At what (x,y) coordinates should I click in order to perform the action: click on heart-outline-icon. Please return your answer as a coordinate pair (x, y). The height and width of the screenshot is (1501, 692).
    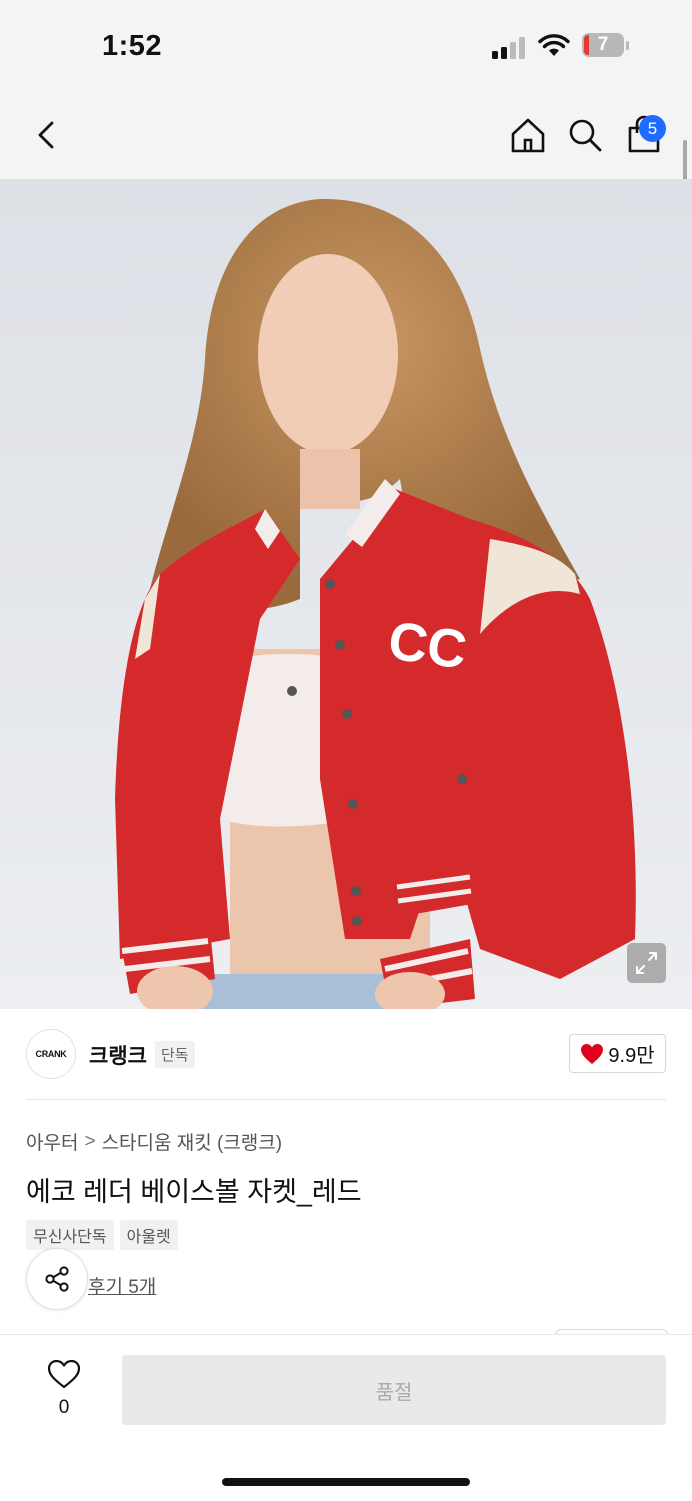
    Looking at the image, I should click on (64, 1374).